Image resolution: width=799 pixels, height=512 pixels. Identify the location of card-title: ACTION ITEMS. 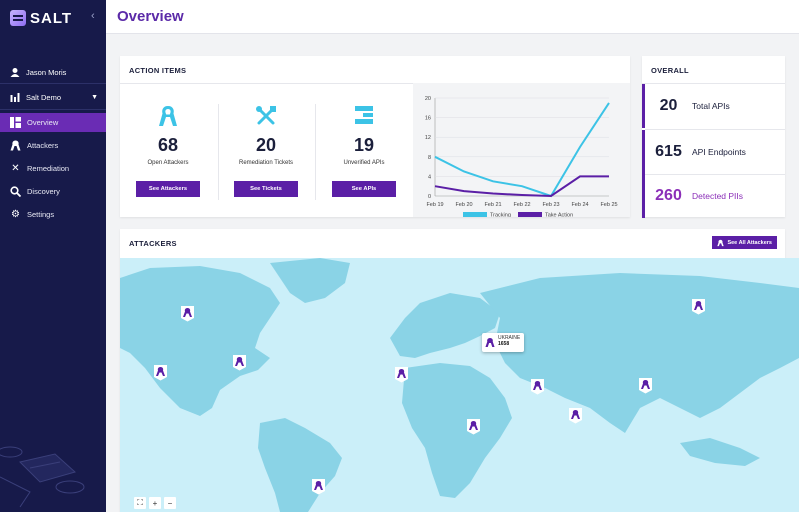
(158, 70).